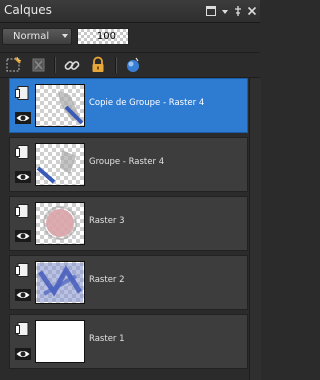 This screenshot has width=320, height=380. Describe the element at coordinates (252, 11) in the screenshot. I see `close-icon` at that location.